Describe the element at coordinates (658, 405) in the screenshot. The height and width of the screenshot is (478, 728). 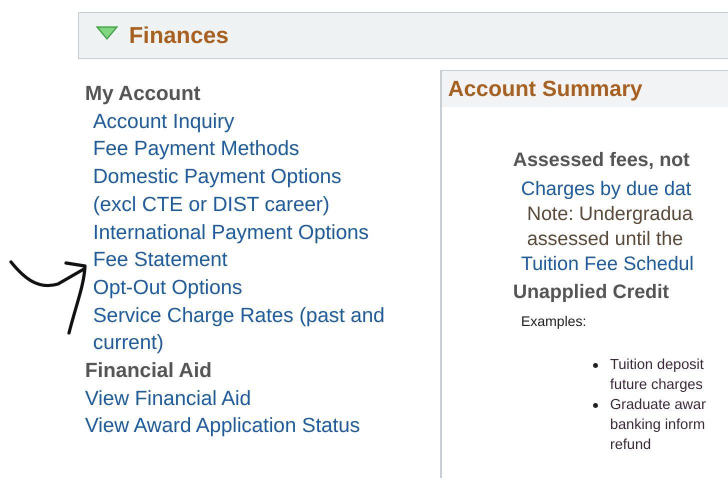
I see `bullet-text: Graduate awar` at that location.